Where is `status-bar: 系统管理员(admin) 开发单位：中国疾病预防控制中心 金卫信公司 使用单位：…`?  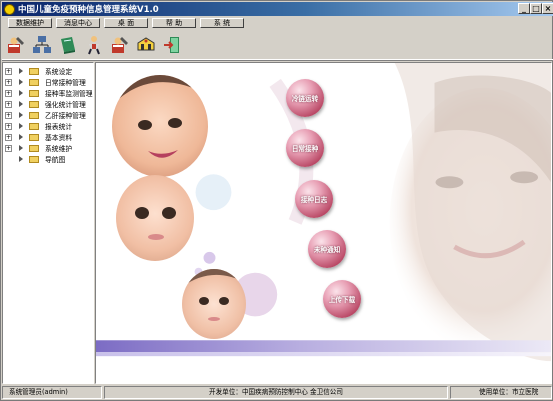
status-bar: 系统管理员(admin) 开发单位：中国疾病预防控制中心 金卫信公司 使用单位：… is located at coordinates (277, 393).